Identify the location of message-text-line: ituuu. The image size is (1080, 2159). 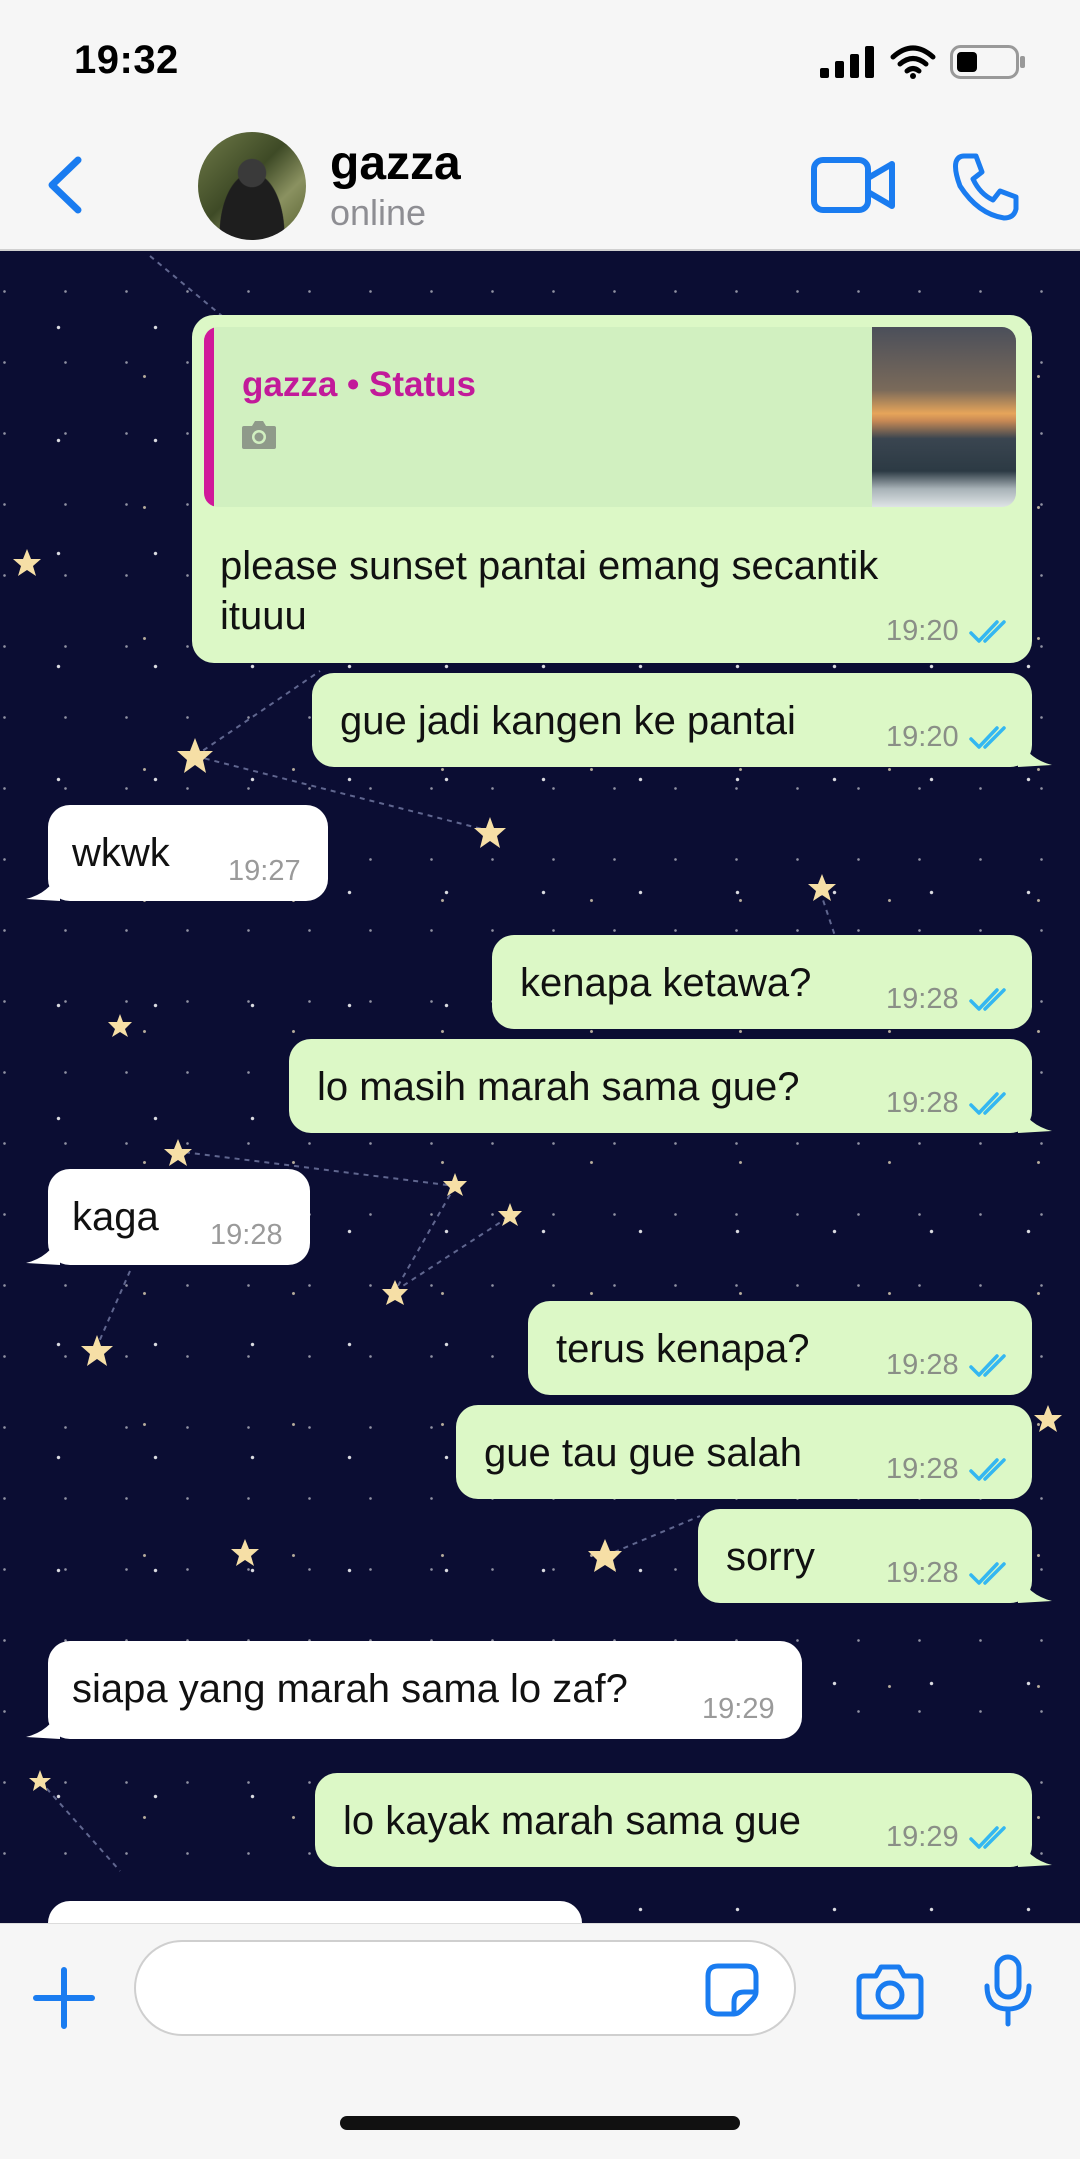
(263, 616).